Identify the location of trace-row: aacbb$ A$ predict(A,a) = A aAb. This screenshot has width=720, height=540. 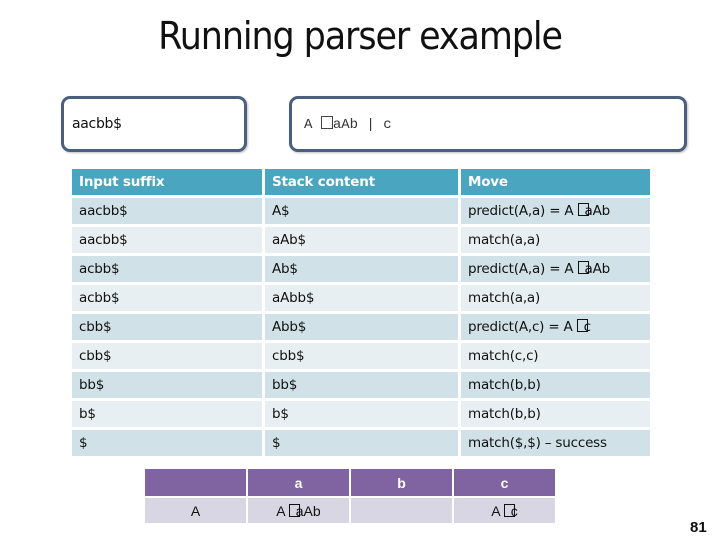
(361, 211).